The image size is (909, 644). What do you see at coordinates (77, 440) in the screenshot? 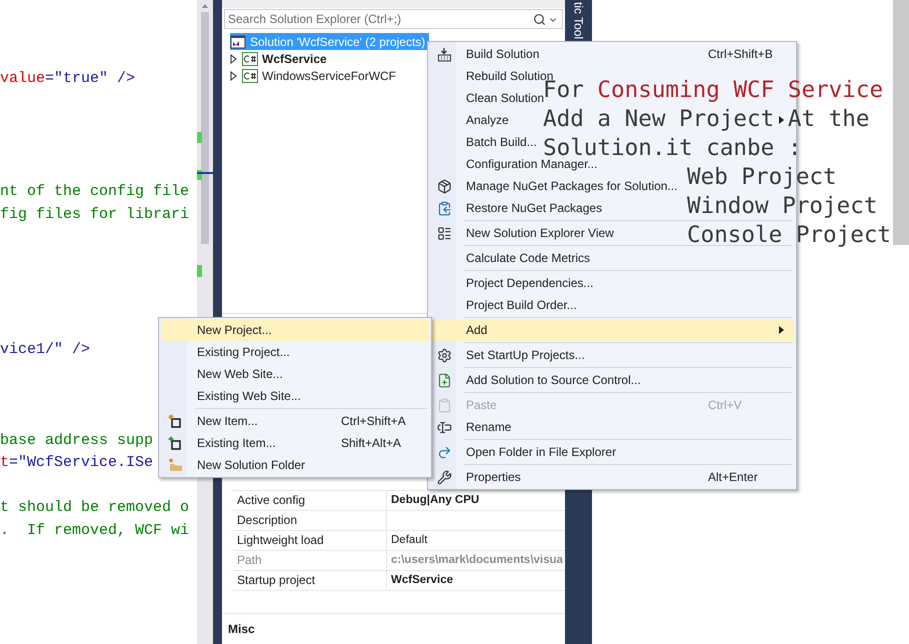
I see `code-line: base address supp` at bounding box center [77, 440].